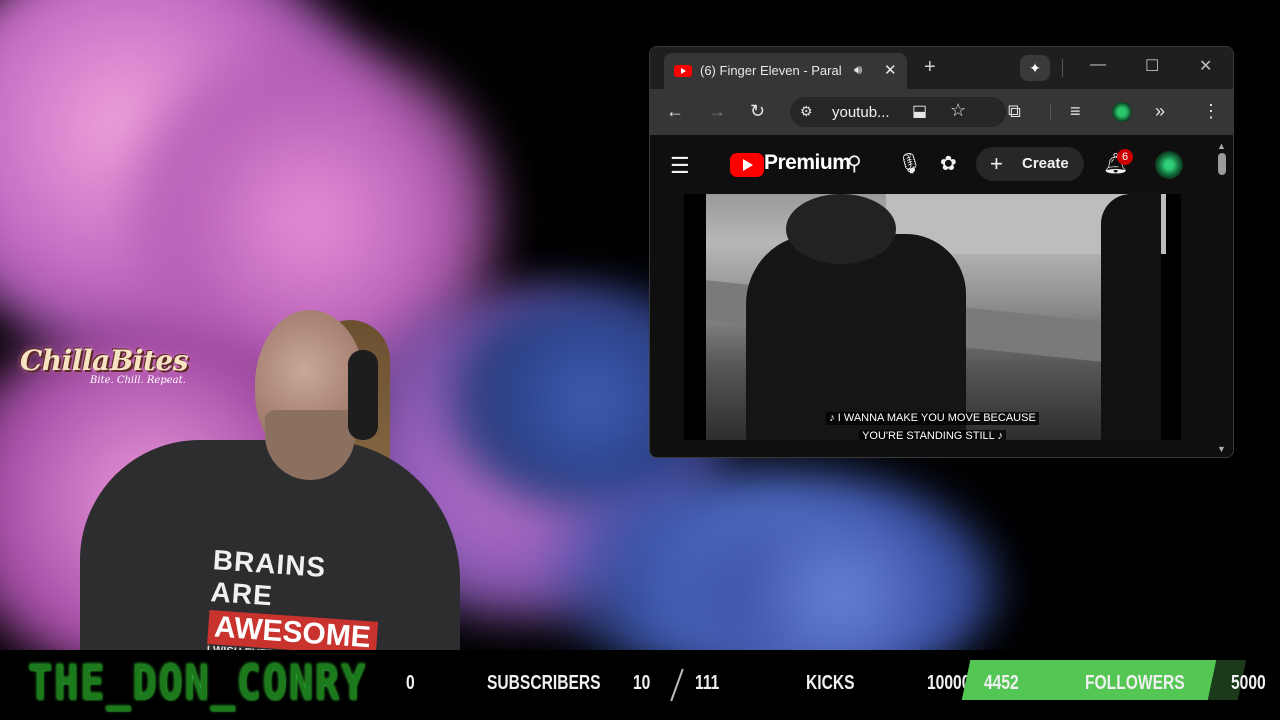 This screenshot has width=1280, height=720. I want to click on back-icon: ←, so click(675, 111).